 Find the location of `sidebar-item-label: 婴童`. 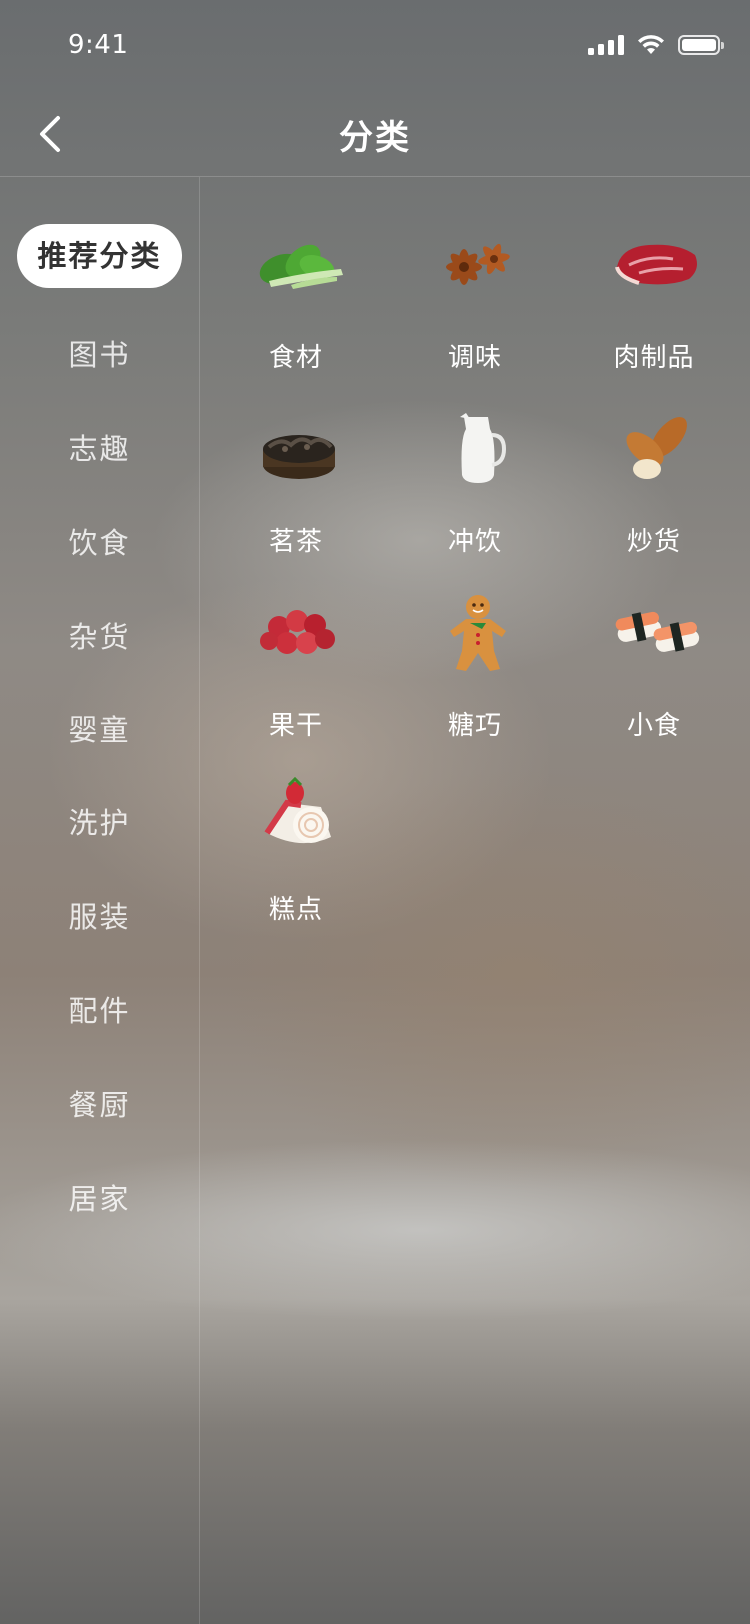

sidebar-item-label: 婴童 is located at coordinates (99, 730).